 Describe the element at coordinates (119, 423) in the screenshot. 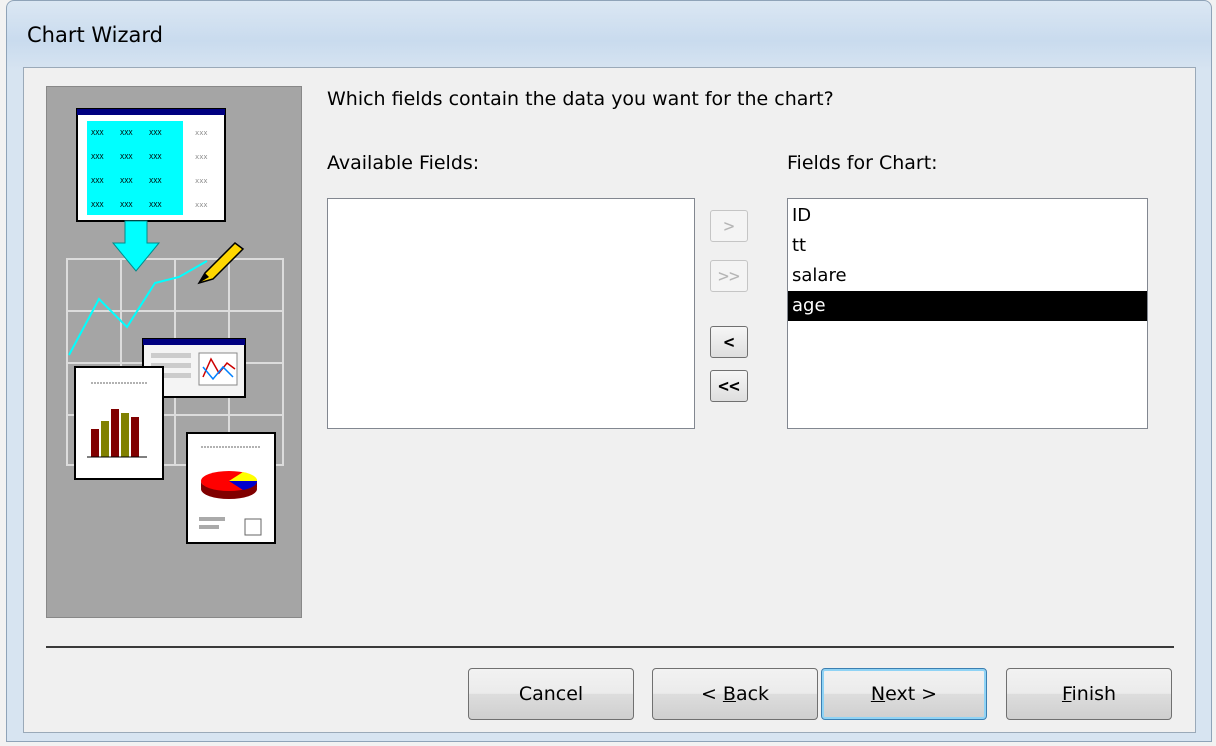

I see `bar-report-image` at that location.